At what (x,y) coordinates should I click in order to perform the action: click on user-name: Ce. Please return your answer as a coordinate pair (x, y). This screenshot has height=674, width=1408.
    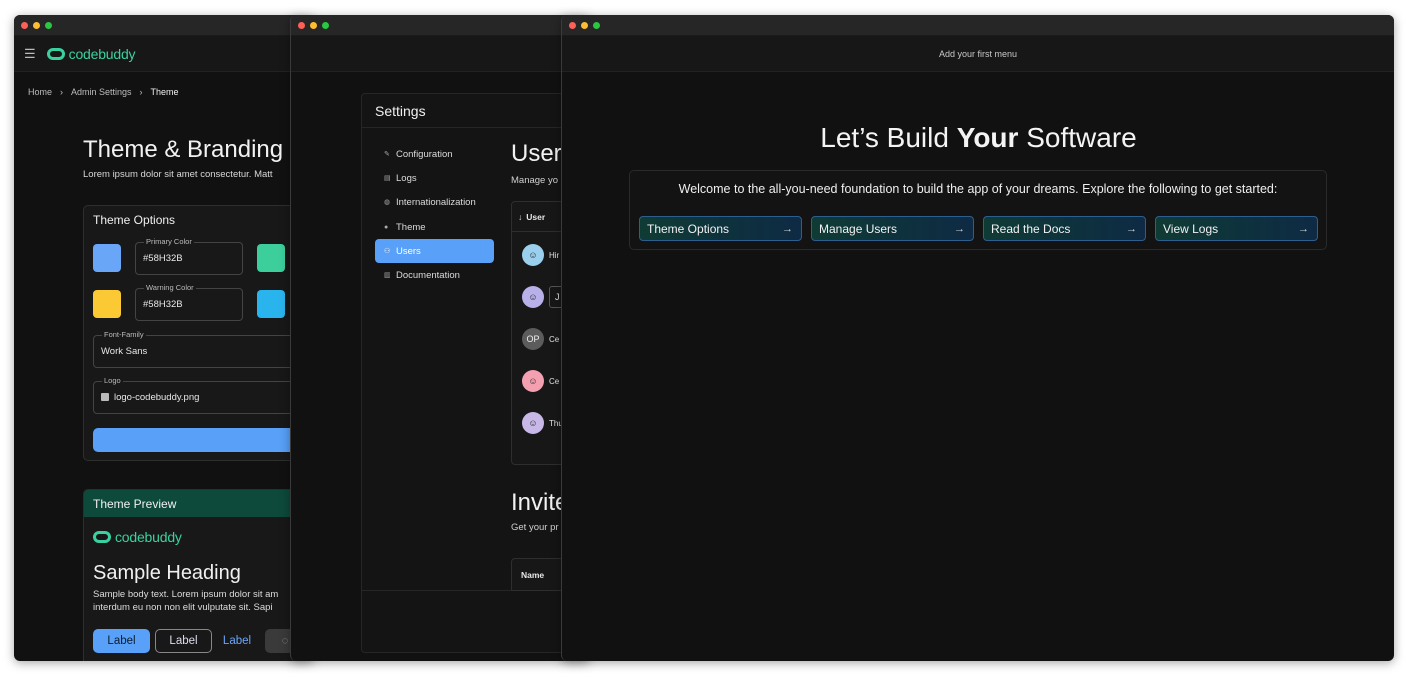
    Looking at the image, I should click on (554, 339).